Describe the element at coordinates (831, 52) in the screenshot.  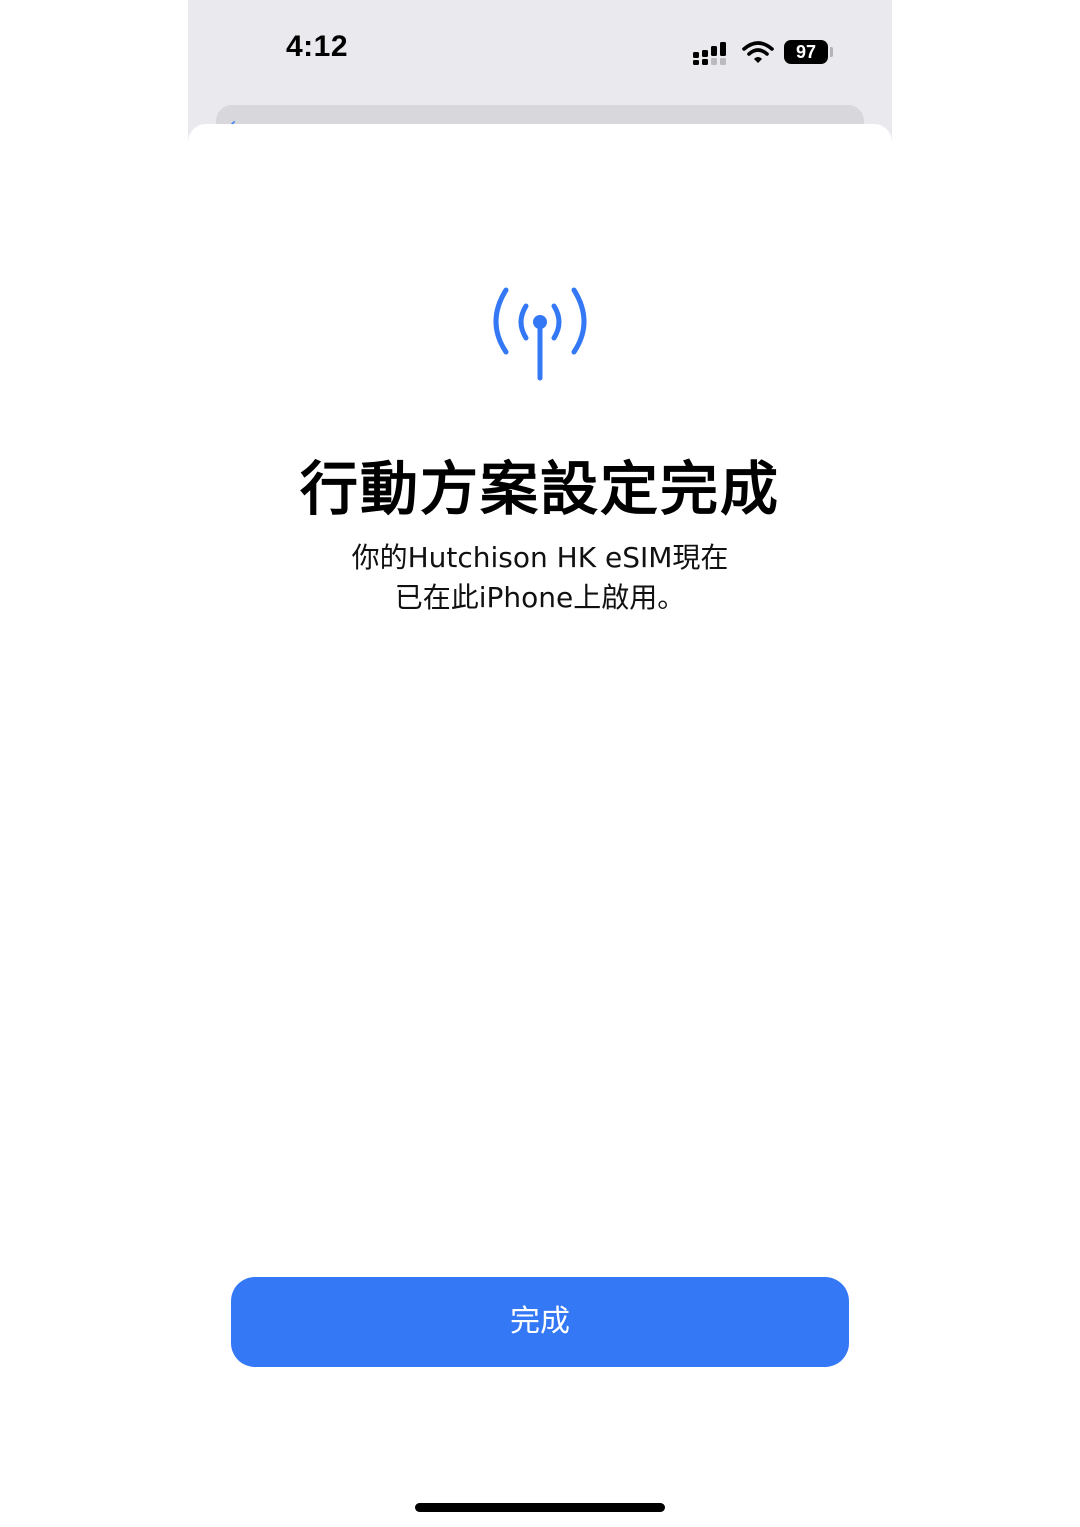
I see `battery-tip` at that location.